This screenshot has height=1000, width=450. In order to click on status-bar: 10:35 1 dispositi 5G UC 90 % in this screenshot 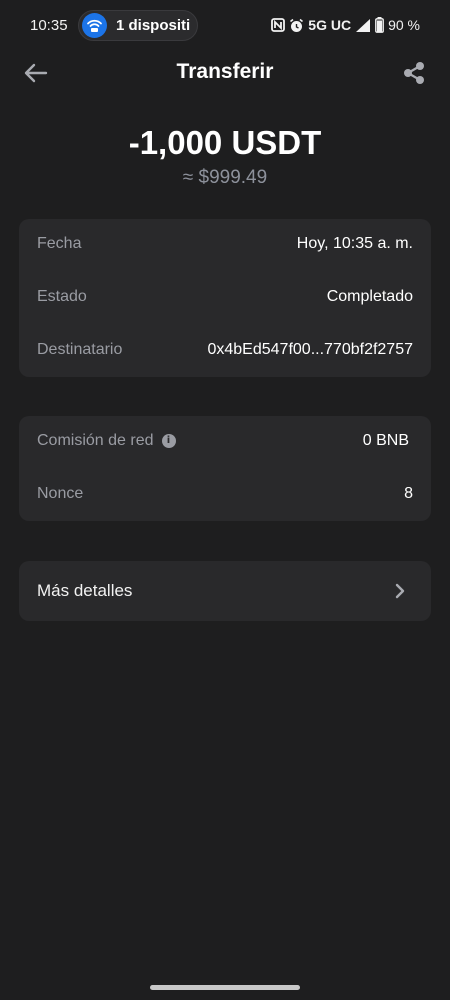, I will do `click(225, 25)`.